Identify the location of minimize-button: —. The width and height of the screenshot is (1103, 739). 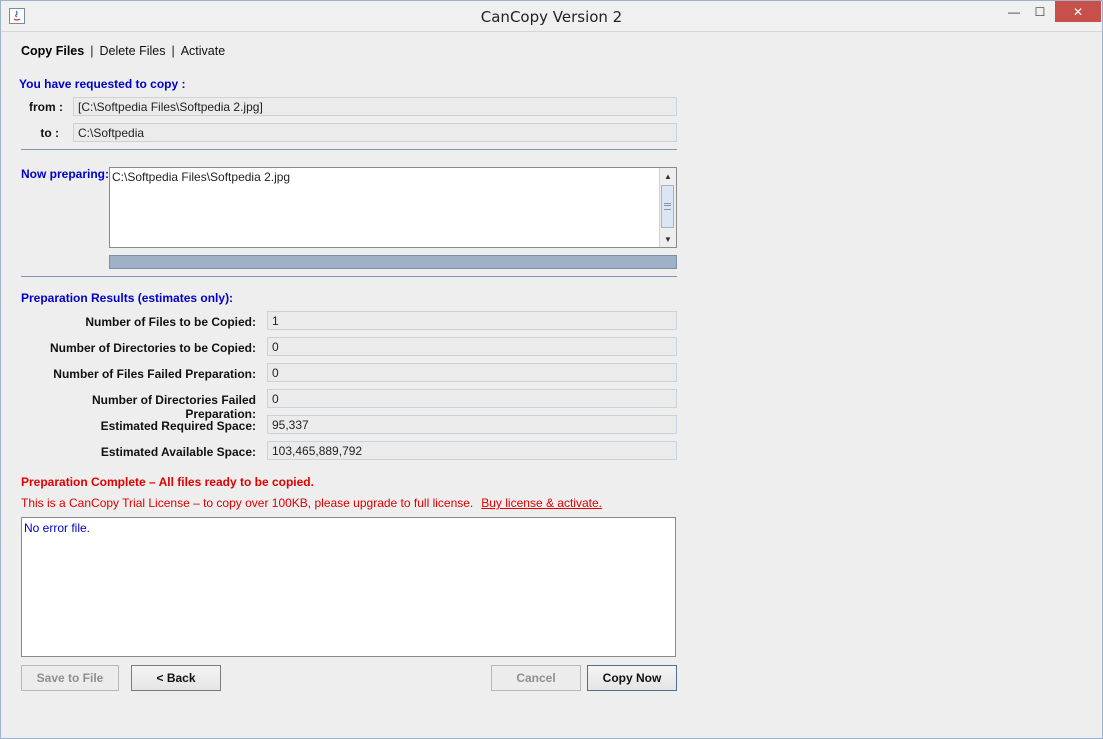
(1014, 12).